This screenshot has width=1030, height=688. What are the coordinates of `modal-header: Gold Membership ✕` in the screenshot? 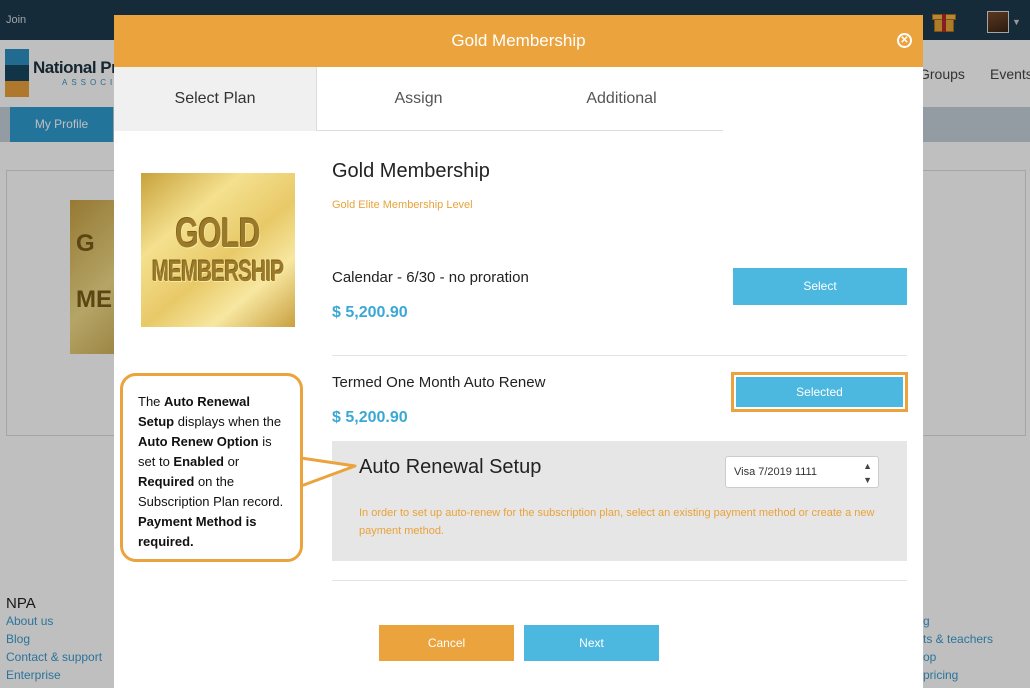 It's located at (518, 41).